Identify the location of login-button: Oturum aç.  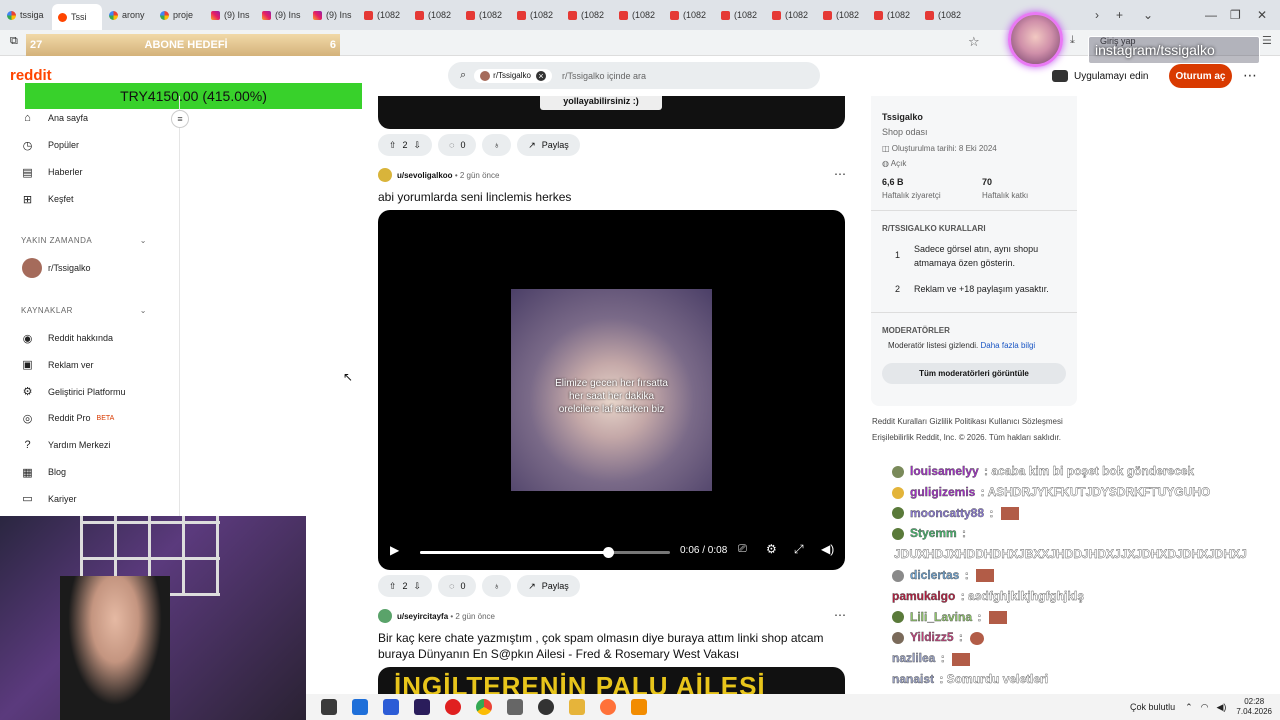
(1200, 76).